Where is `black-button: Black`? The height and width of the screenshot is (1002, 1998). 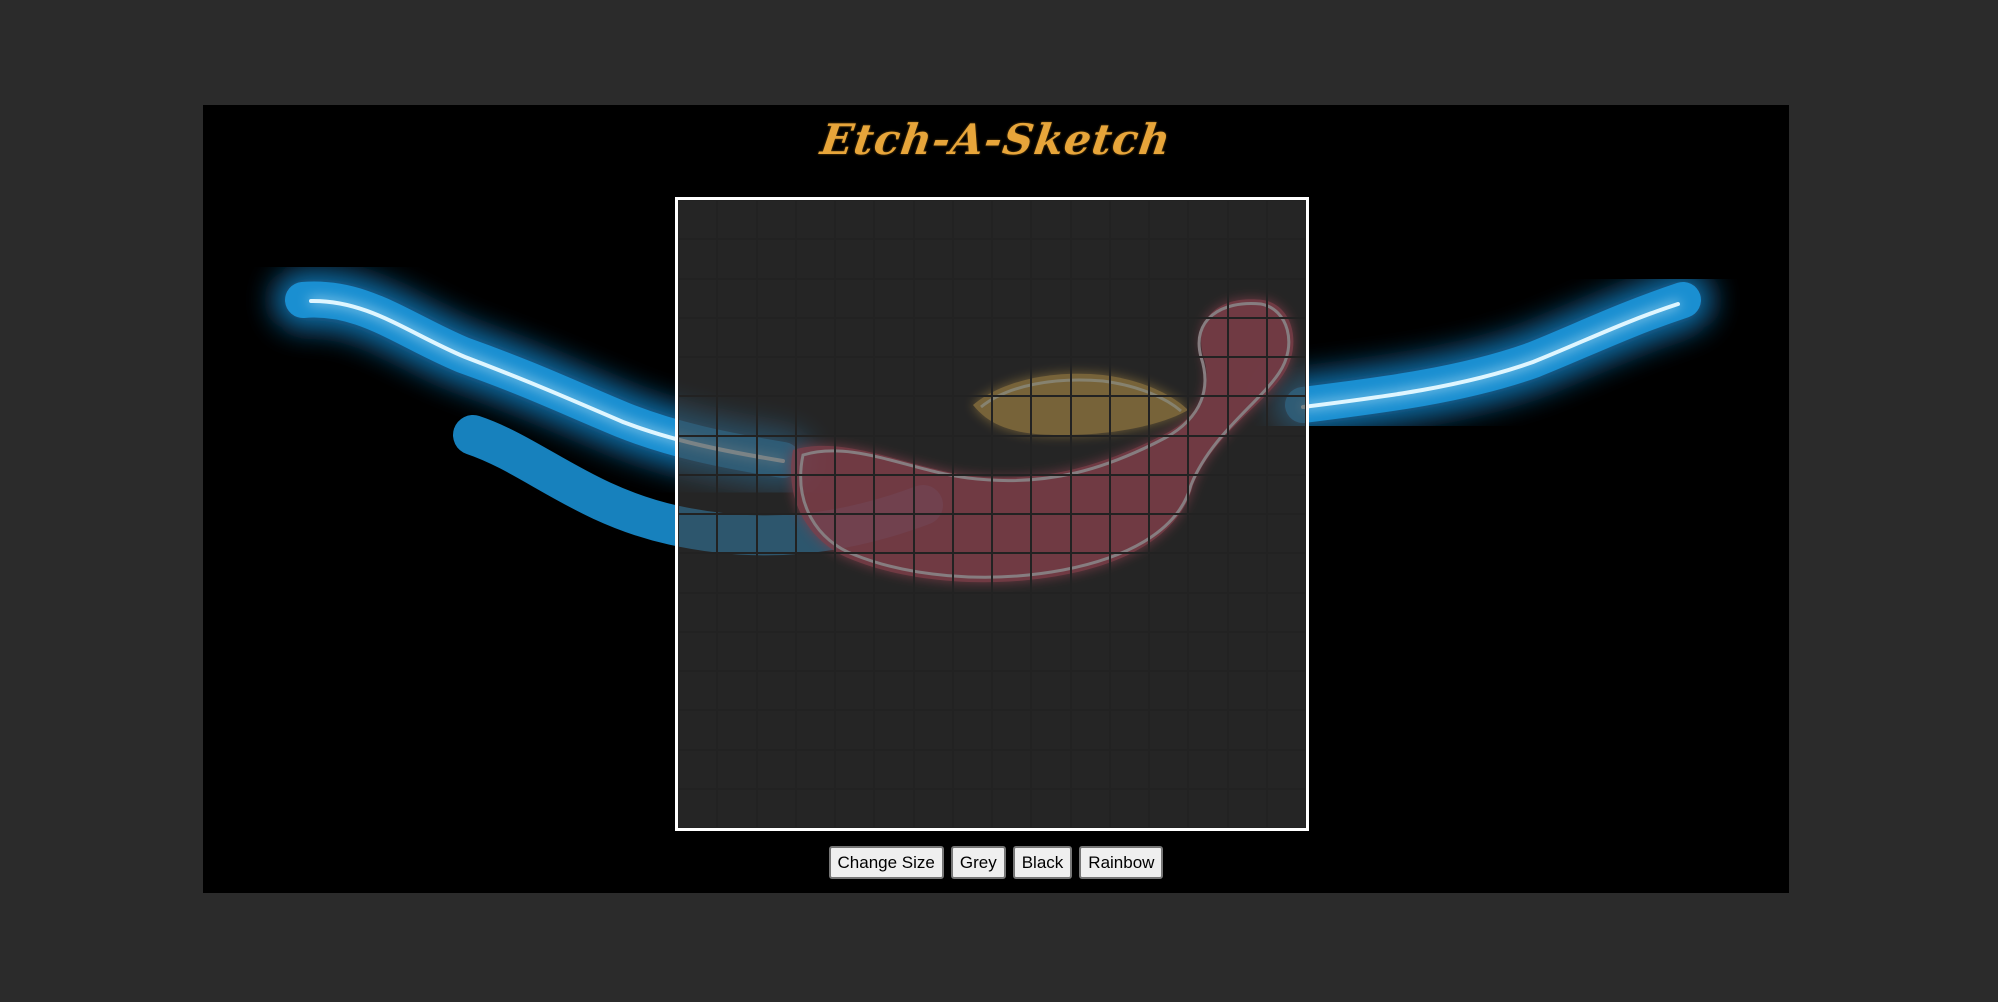 black-button: Black is located at coordinates (1042, 862).